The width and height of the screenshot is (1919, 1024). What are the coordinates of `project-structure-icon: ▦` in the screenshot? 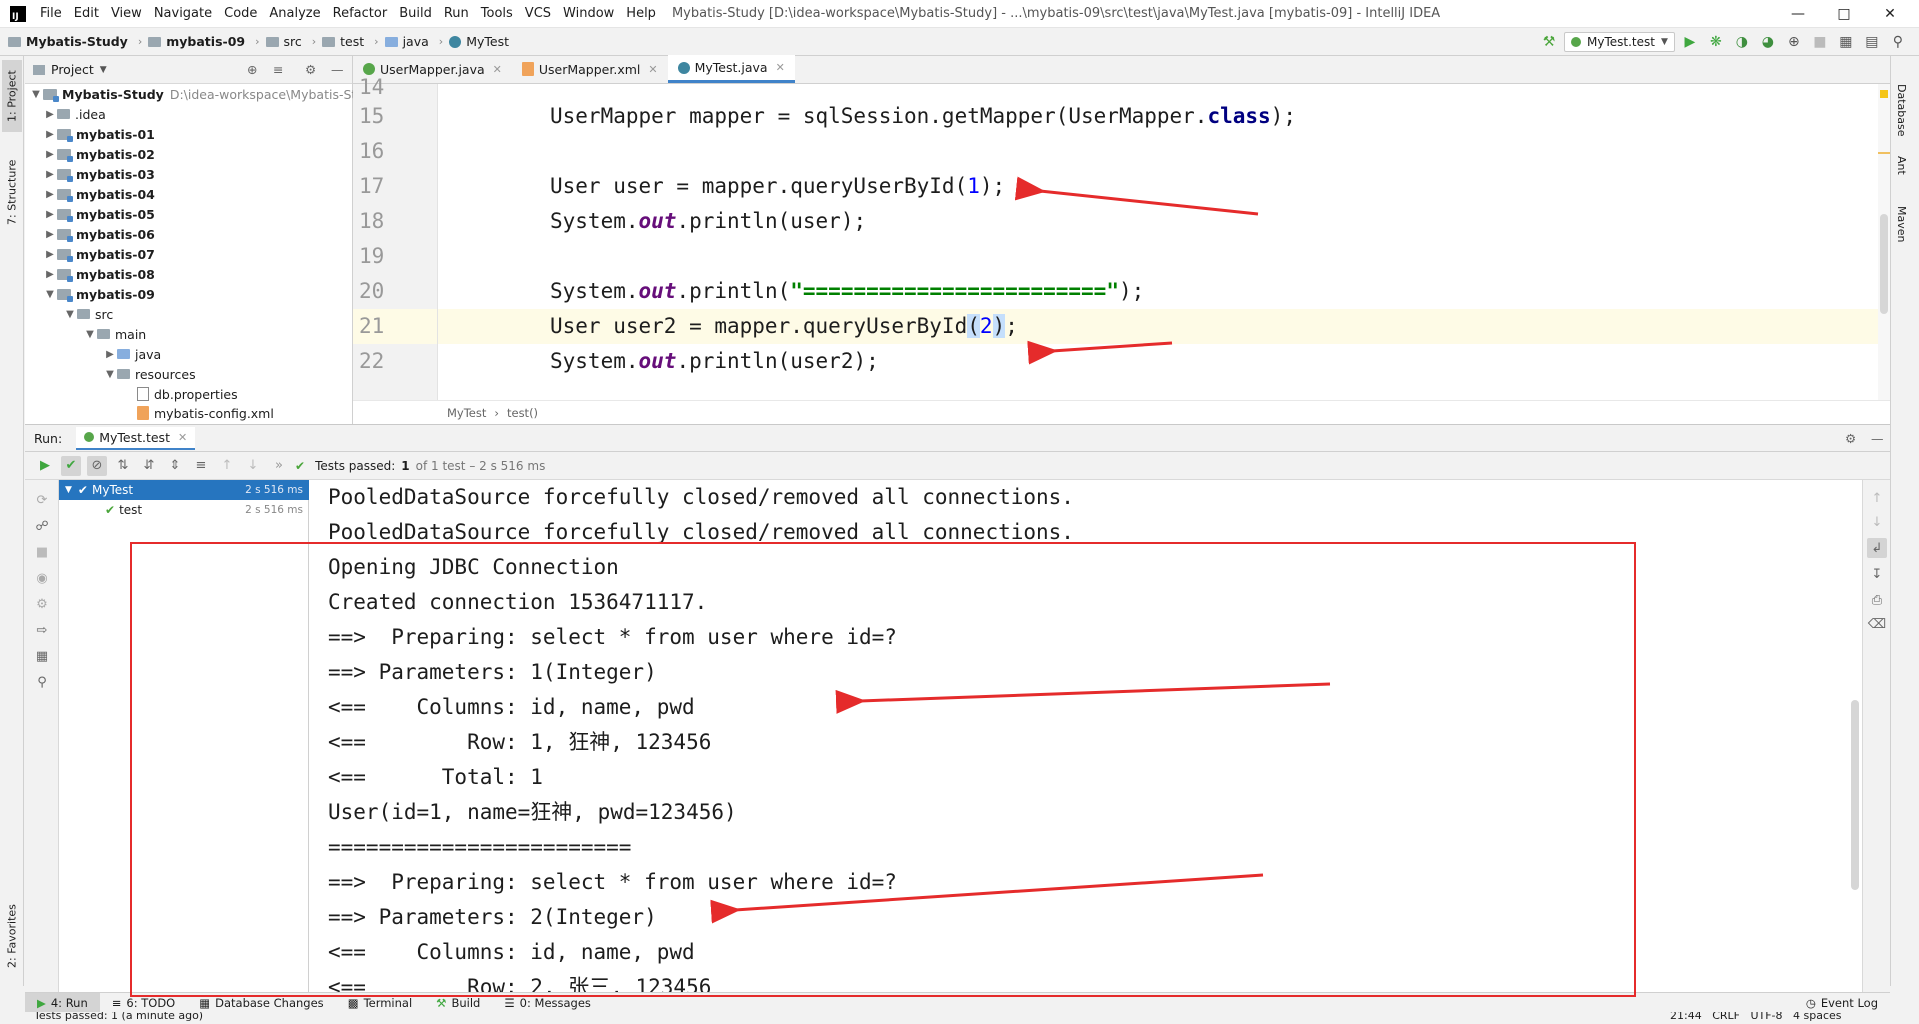 It's located at (1846, 42).